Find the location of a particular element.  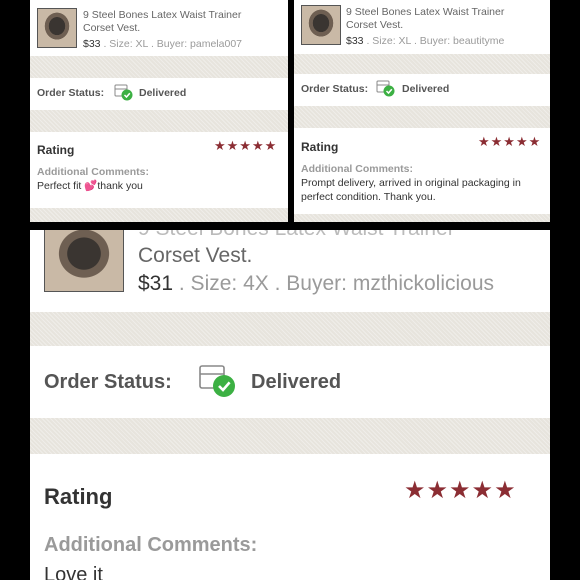

product-meta: $33 . Size: XL . Buyer: pamela007 is located at coordinates (162, 44).